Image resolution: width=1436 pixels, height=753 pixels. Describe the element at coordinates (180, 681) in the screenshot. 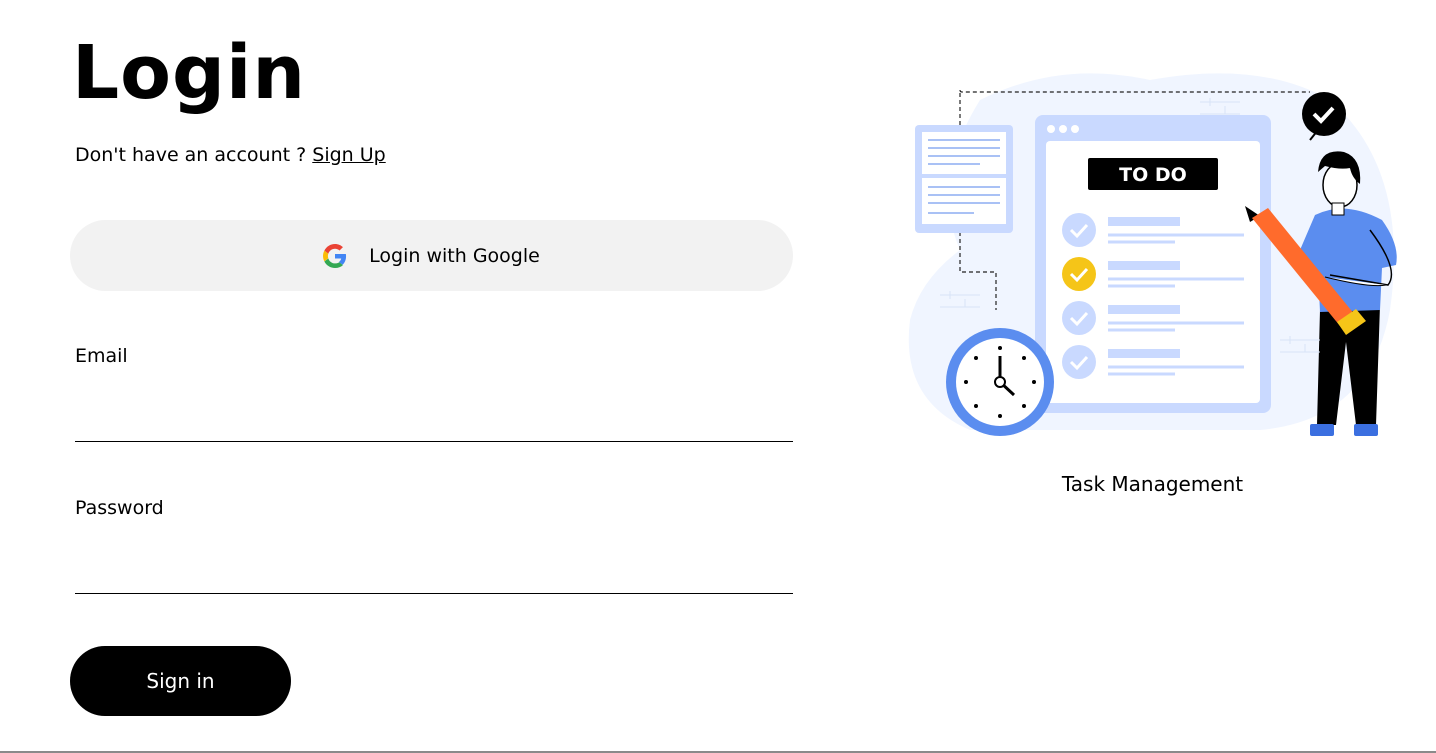

I see `signin-button: Sign in` at that location.